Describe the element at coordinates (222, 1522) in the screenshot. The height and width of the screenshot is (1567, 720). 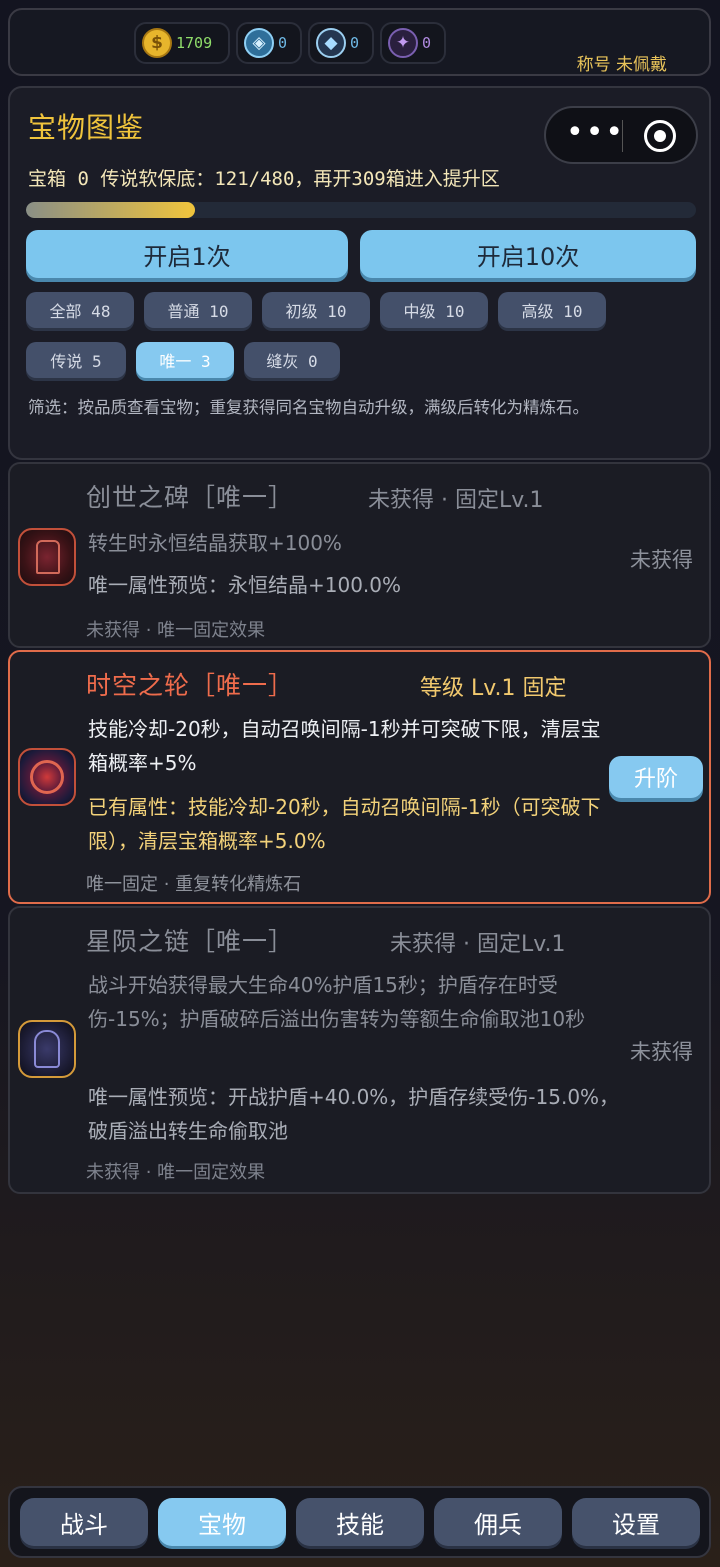
I see `nav-tab-treasure: 宝物` at that location.